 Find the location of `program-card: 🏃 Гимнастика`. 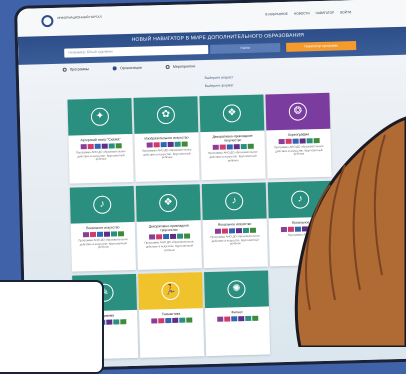

program-card: 🏃 Гимнастика is located at coordinates (171, 315).